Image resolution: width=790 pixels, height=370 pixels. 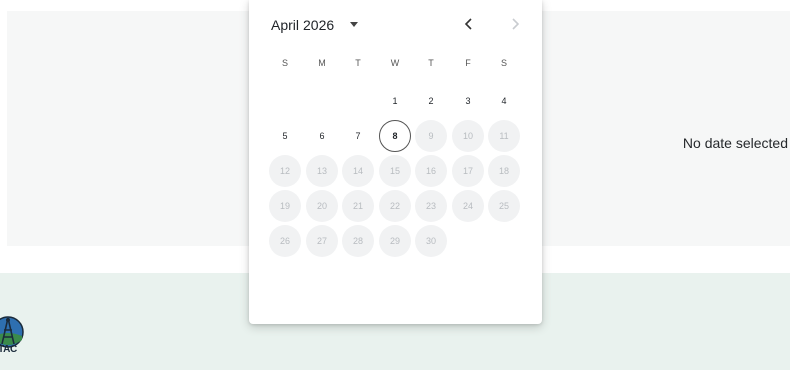 I want to click on day-cell: 21, so click(x=358, y=206).